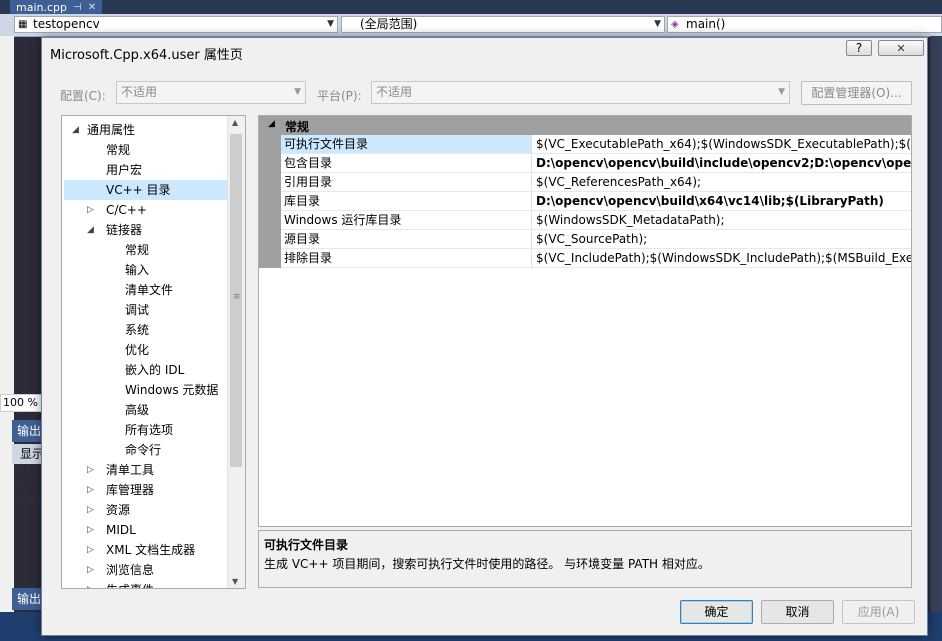 This screenshot has width=942, height=641. I want to click on property-name: 包含目录, so click(406, 163).